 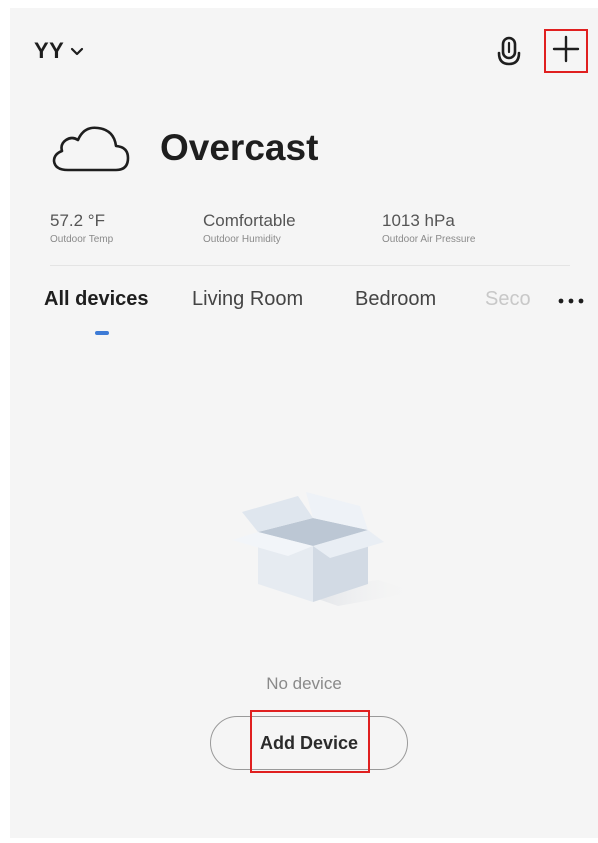 What do you see at coordinates (508, 299) in the screenshot?
I see `tab-seco: Seco` at bounding box center [508, 299].